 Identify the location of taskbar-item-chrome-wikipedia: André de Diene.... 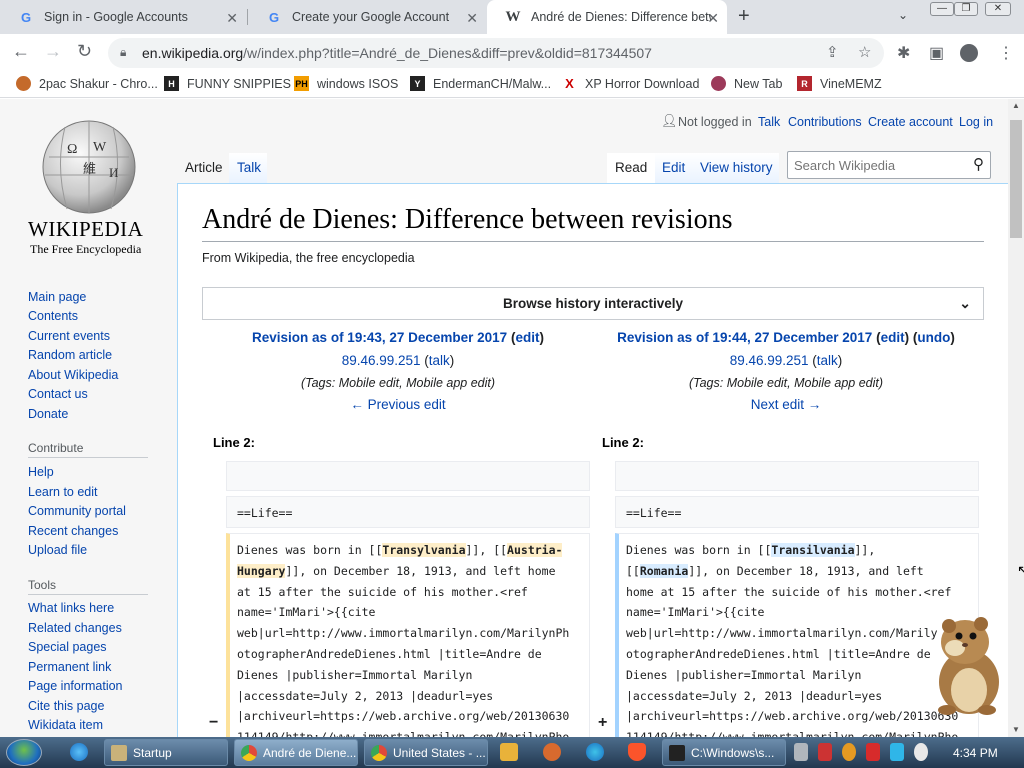
(296, 752).